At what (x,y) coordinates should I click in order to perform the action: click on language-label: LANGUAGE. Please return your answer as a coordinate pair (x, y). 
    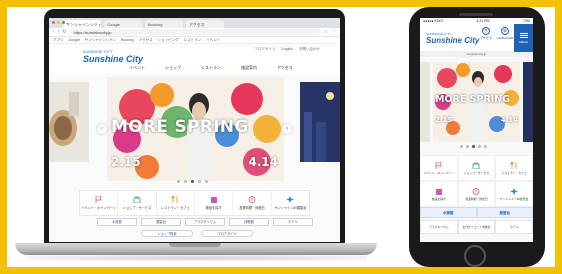
    Looking at the image, I should click on (505, 38).